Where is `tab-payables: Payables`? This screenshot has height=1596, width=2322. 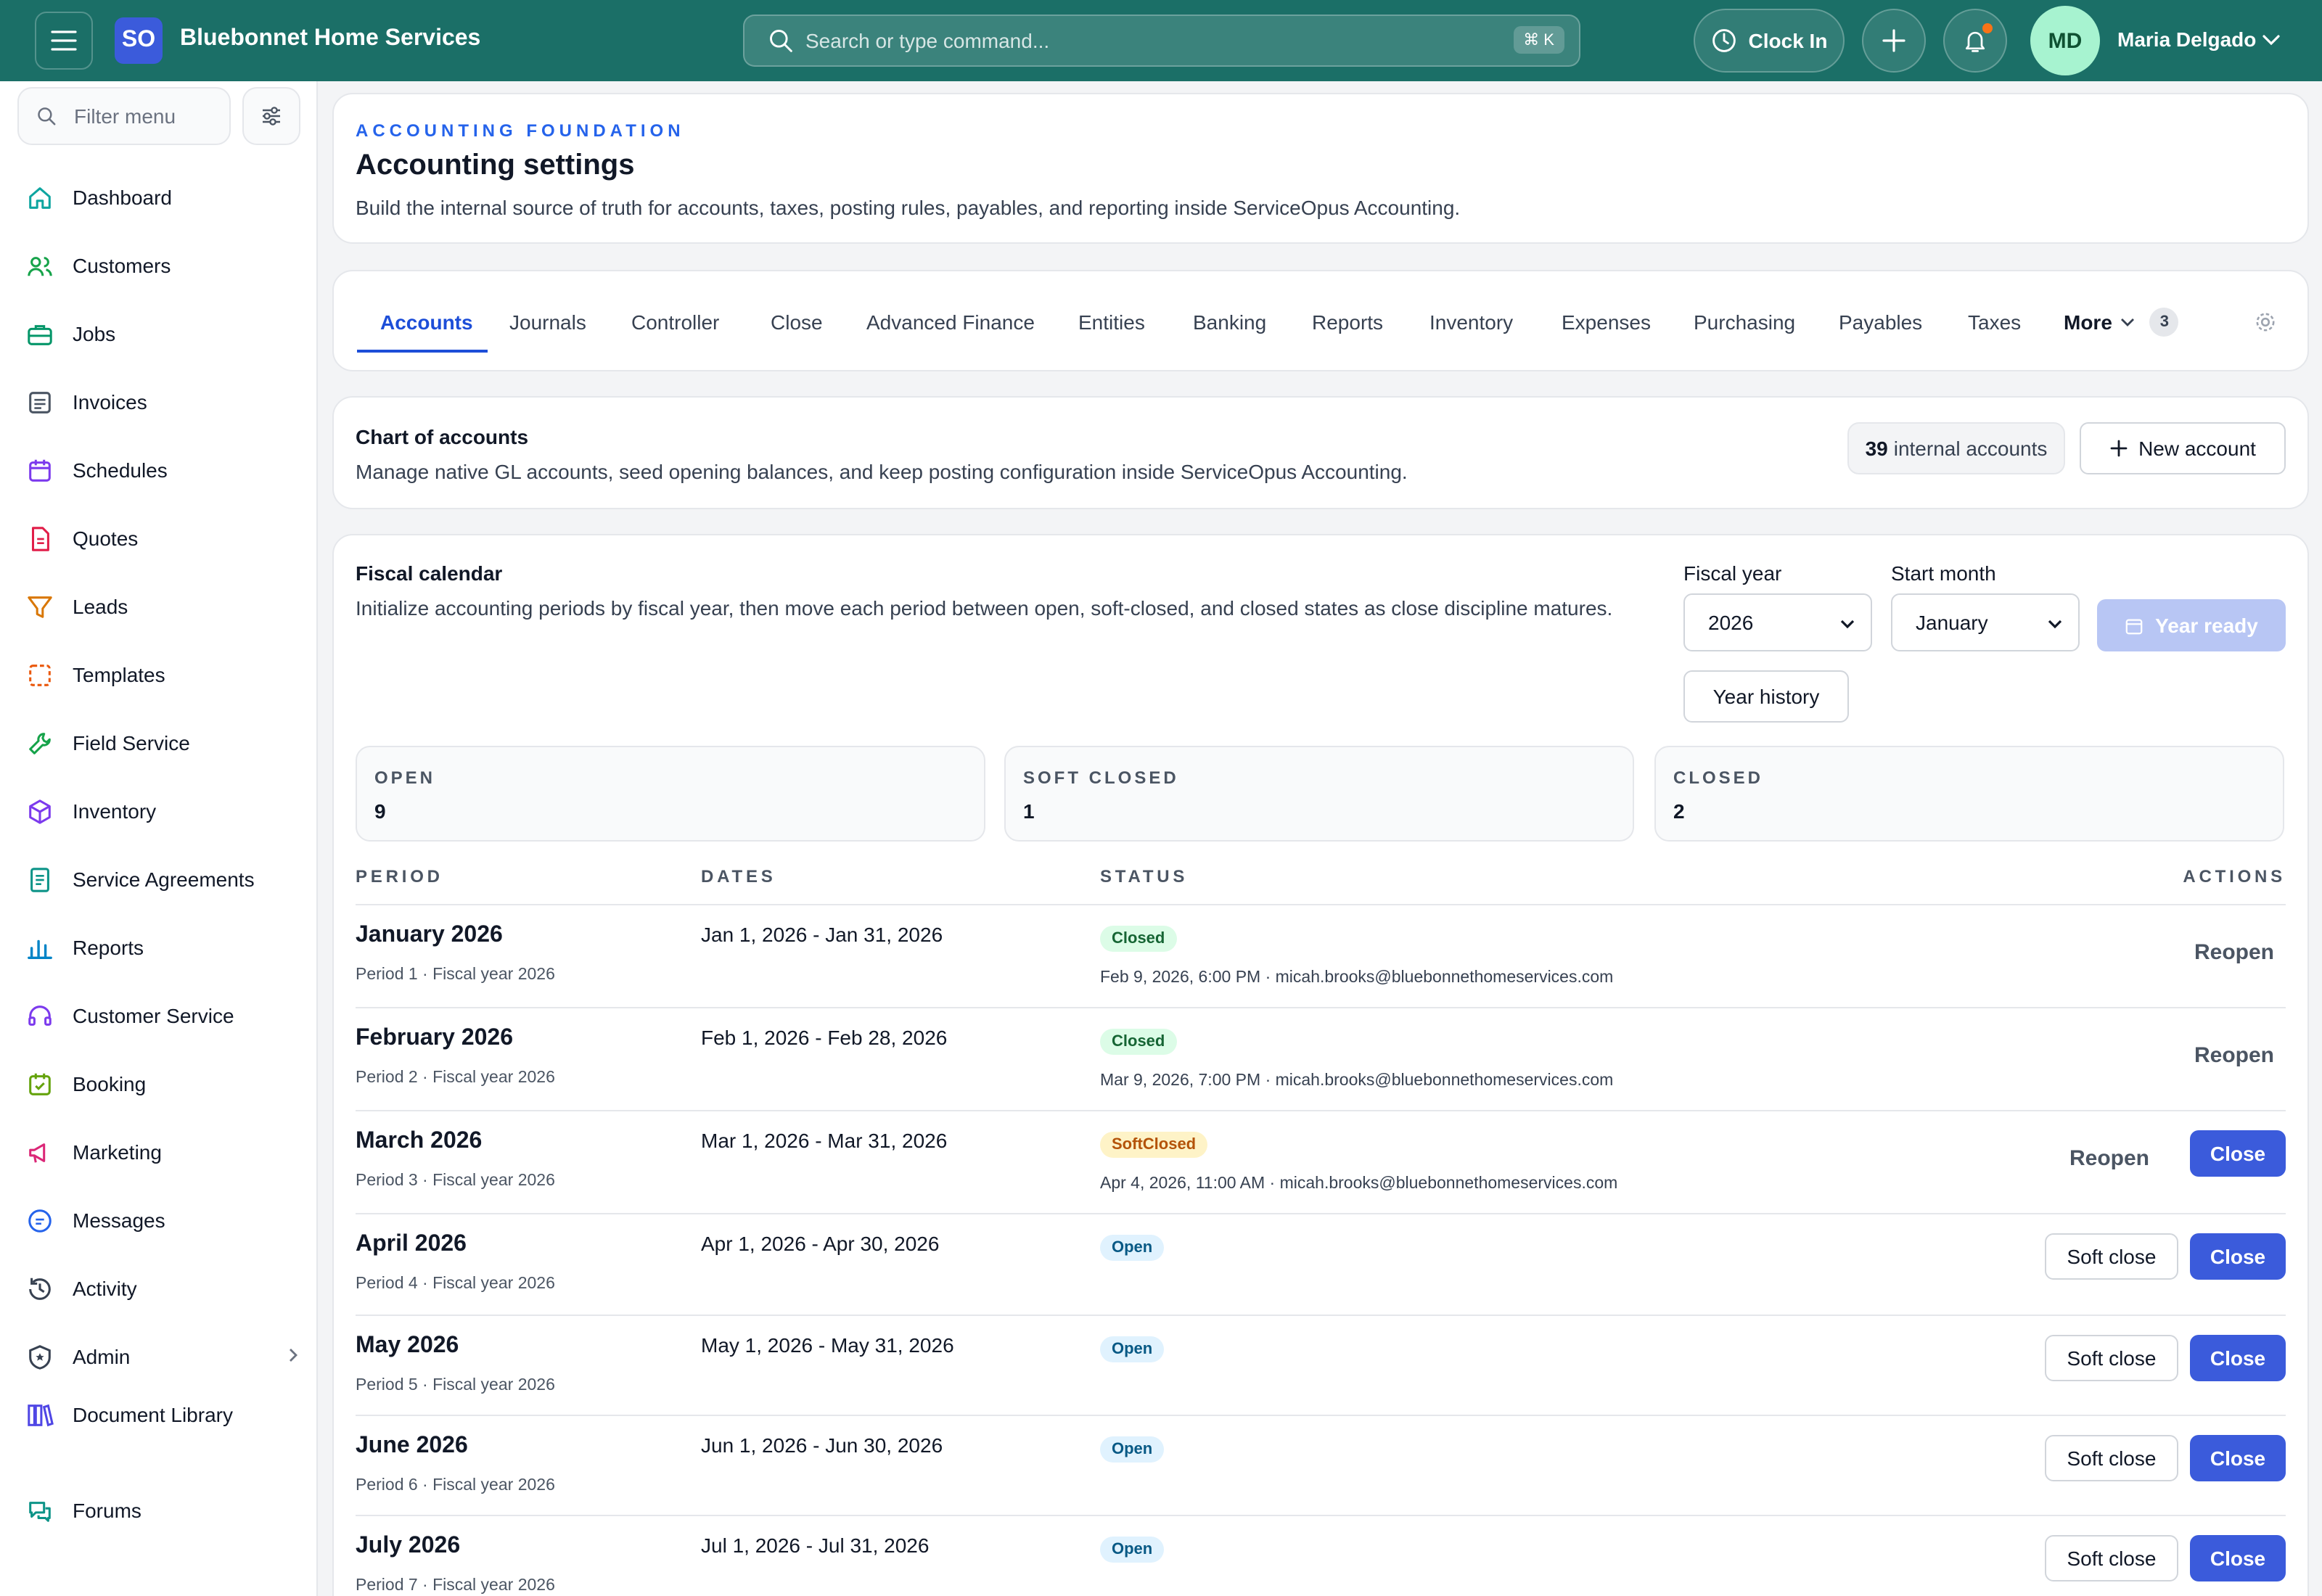
tab-payables: Payables is located at coordinates (1880, 322).